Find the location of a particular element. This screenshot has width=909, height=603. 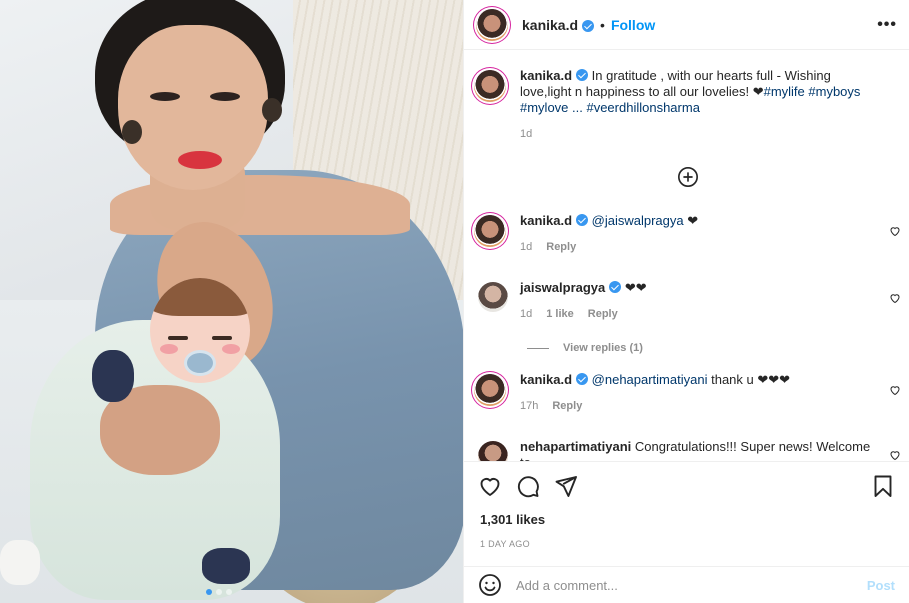

header-username: kanika.d is located at coordinates (550, 25).